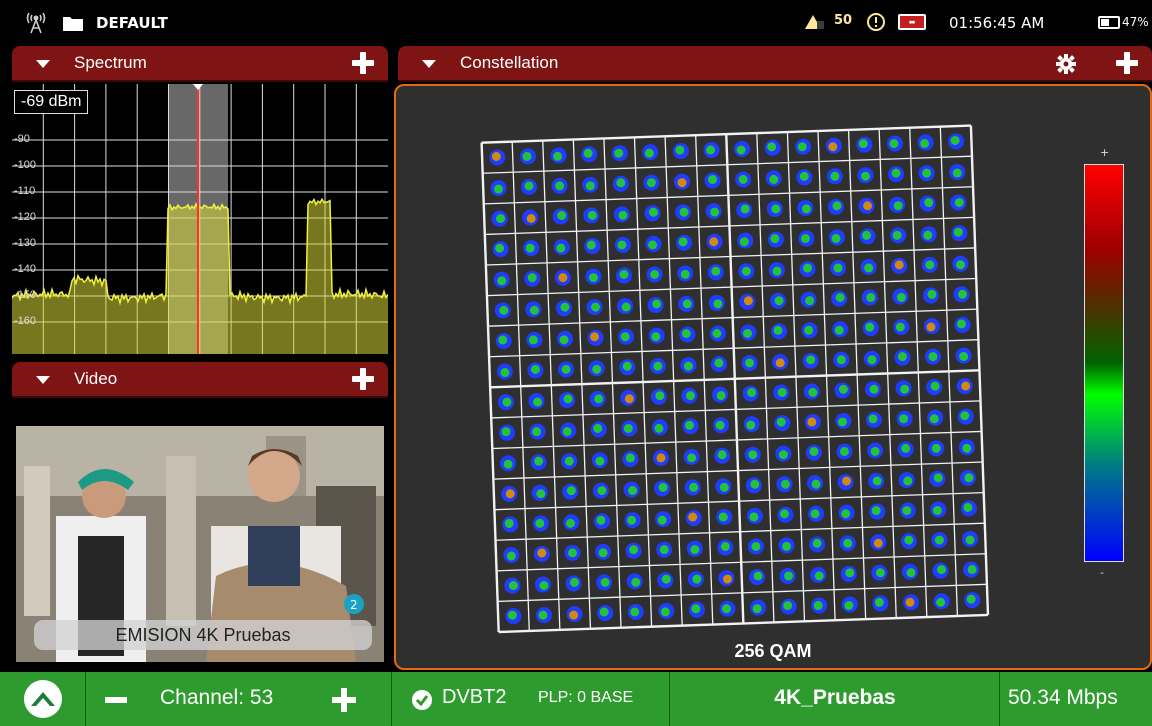  I want to click on bitrate-label: 50.34 Mbps, so click(1063, 697).